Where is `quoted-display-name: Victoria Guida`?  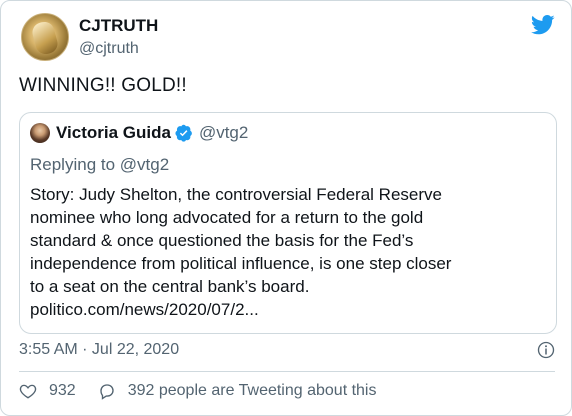
quoted-display-name: Victoria Guida is located at coordinates (113, 132).